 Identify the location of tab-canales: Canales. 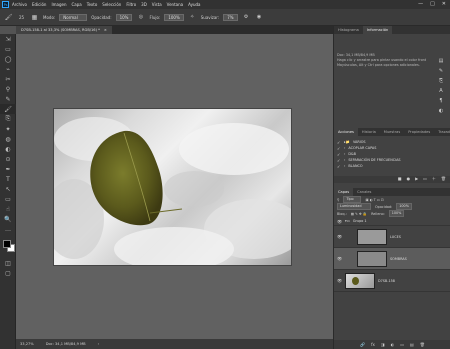
(364, 192).